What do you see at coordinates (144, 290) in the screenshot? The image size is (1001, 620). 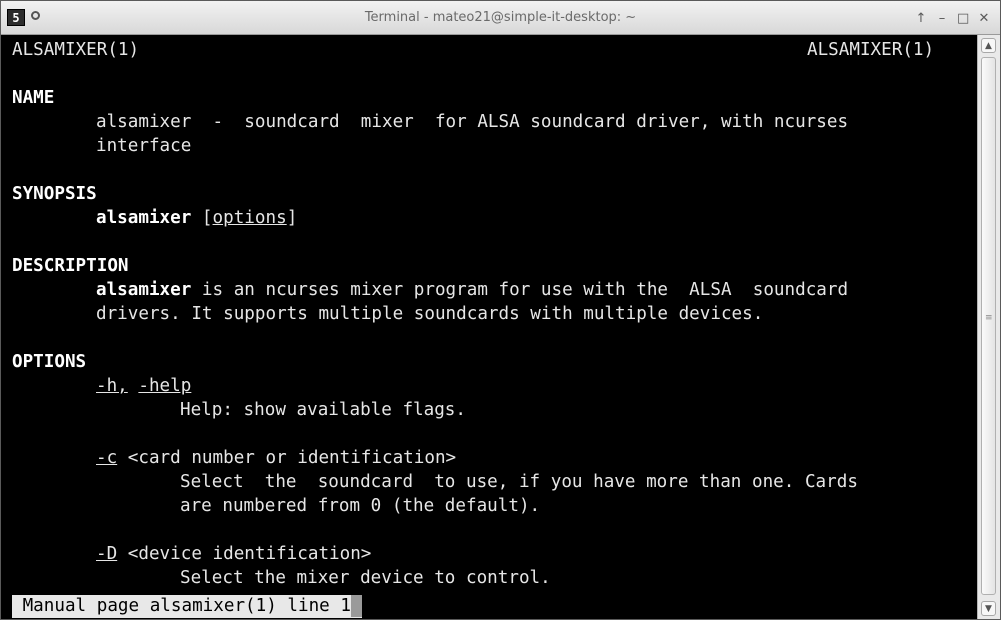 I see `description-command: alsamixer` at bounding box center [144, 290].